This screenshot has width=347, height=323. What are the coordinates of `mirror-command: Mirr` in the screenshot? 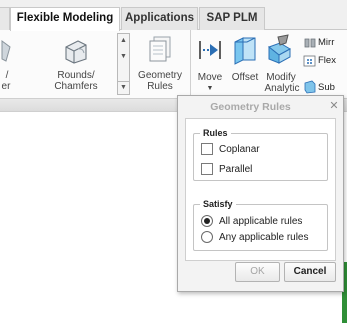 It's located at (325, 43).